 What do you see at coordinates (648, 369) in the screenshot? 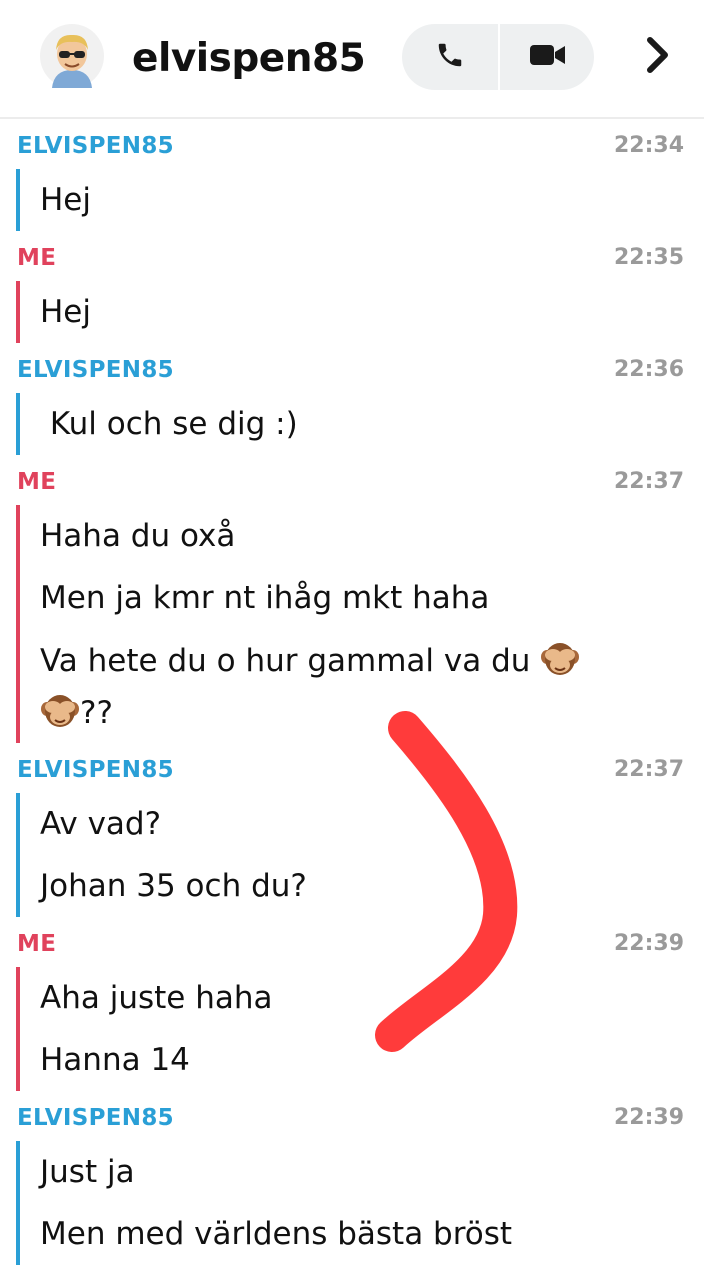
I see `message-timestamp: 22:36` at bounding box center [648, 369].